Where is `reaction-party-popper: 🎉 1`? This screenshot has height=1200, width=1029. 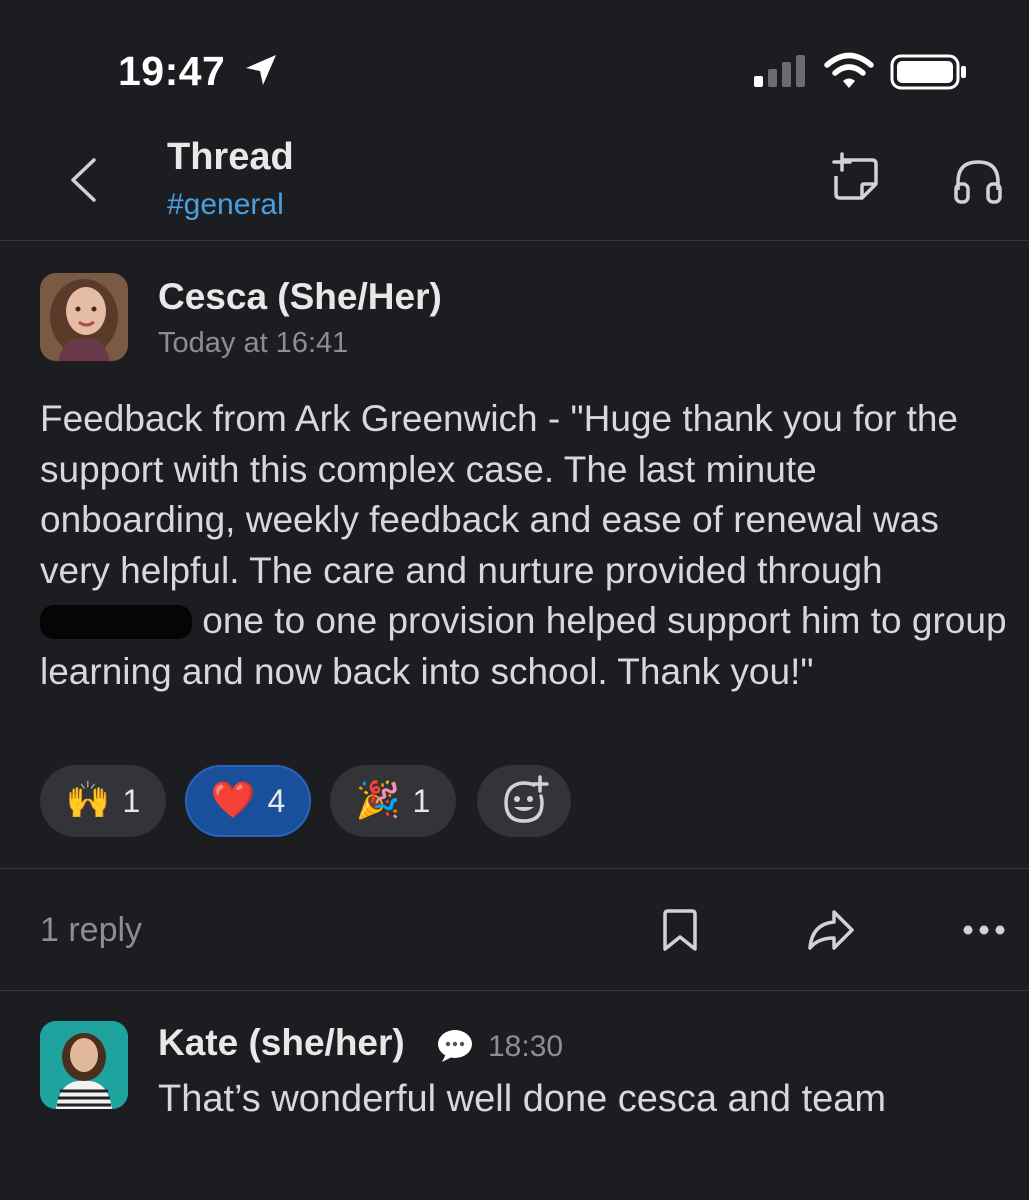
reaction-party-popper: 🎉 1 is located at coordinates (393, 801).